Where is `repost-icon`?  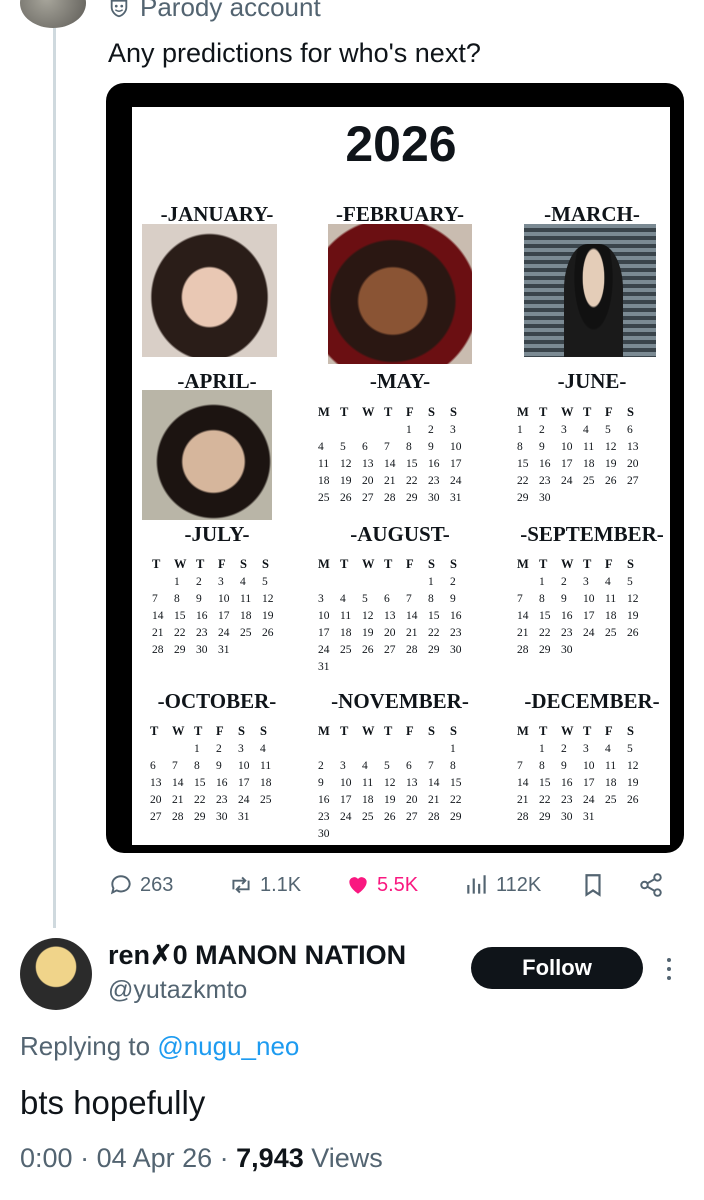 repost-icon is located at coordinates (241, 885).